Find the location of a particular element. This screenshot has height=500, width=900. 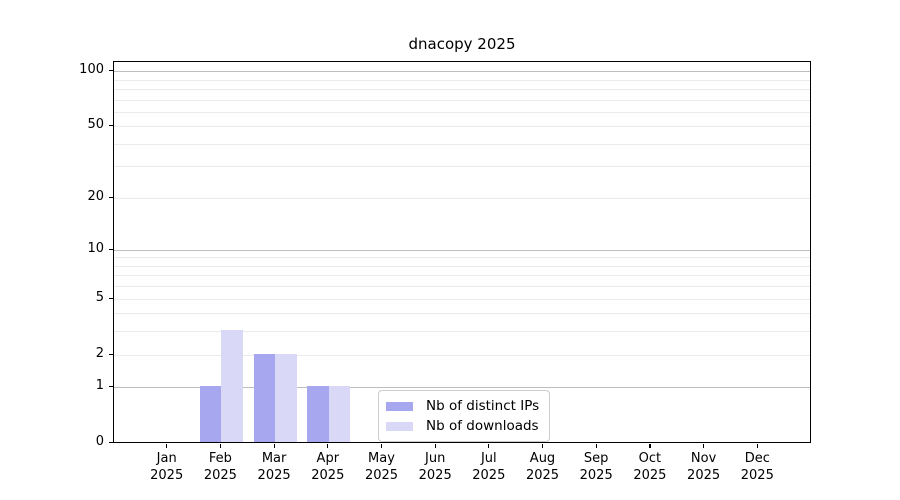

legend-item-downloads: Nb of downloads is located at coordinates (462, 426).